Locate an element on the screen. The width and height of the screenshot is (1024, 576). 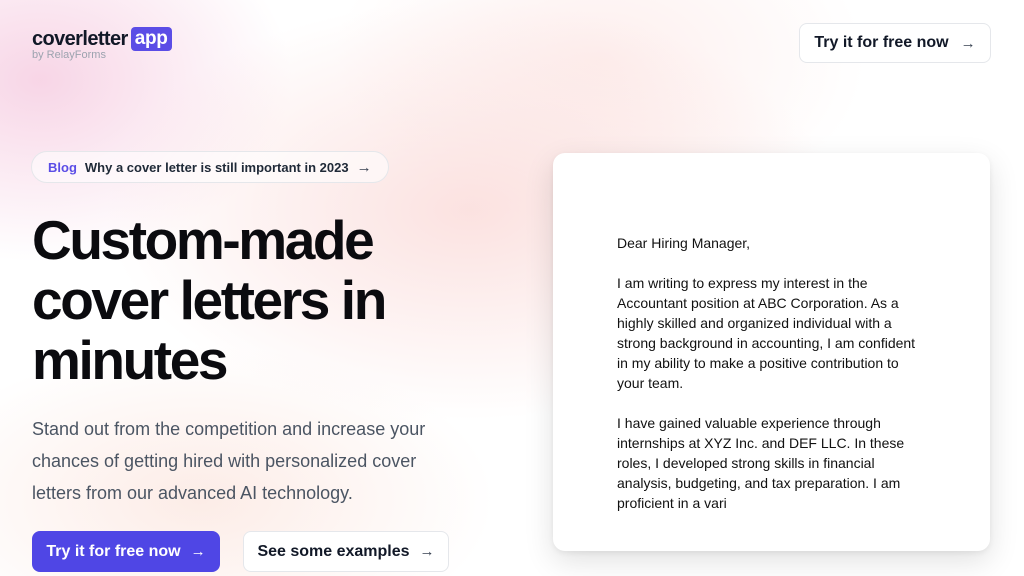
blog-tag: Blog is located at coordinates (62, 167).